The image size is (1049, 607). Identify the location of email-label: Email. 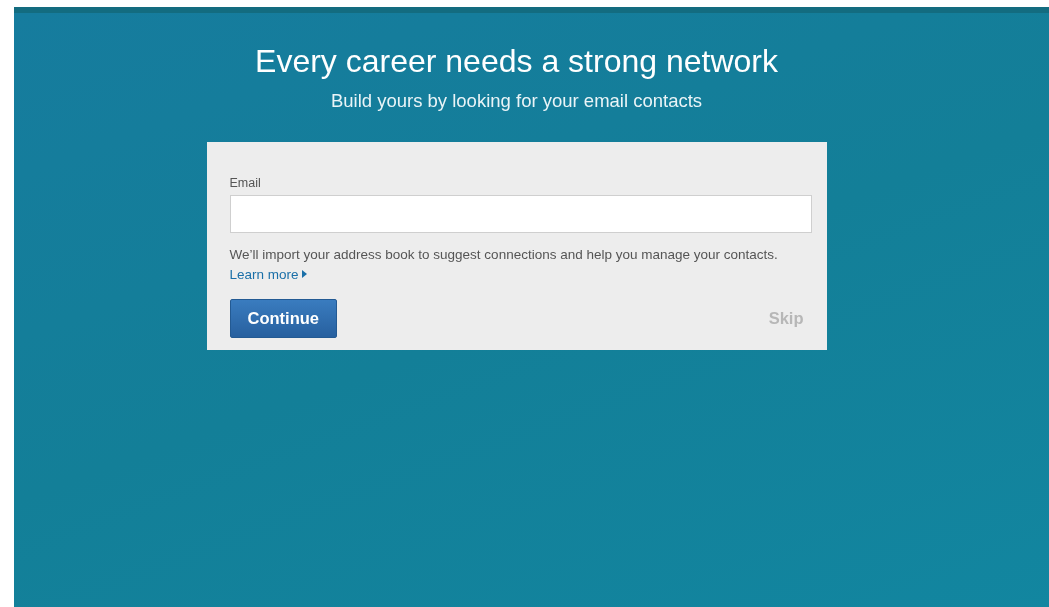
(245, 183).